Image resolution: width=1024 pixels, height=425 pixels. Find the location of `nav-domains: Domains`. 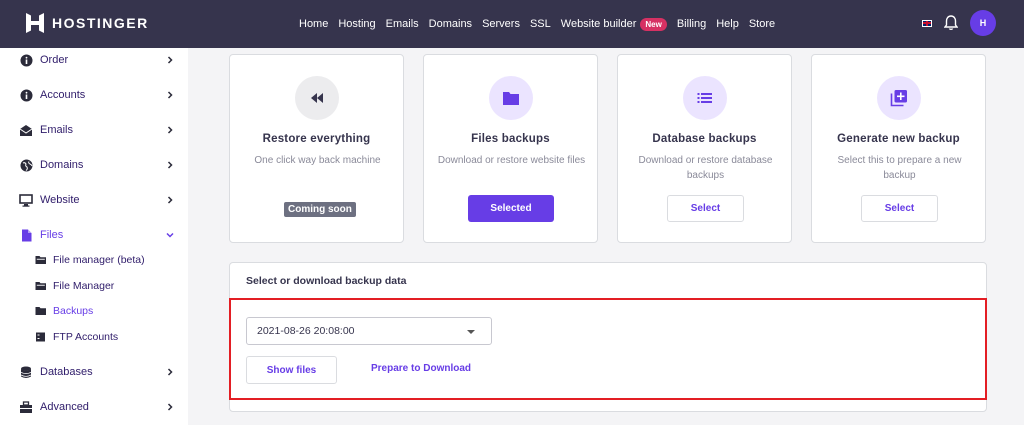

nav-domains: Domains is located at coordinates (450, 24).